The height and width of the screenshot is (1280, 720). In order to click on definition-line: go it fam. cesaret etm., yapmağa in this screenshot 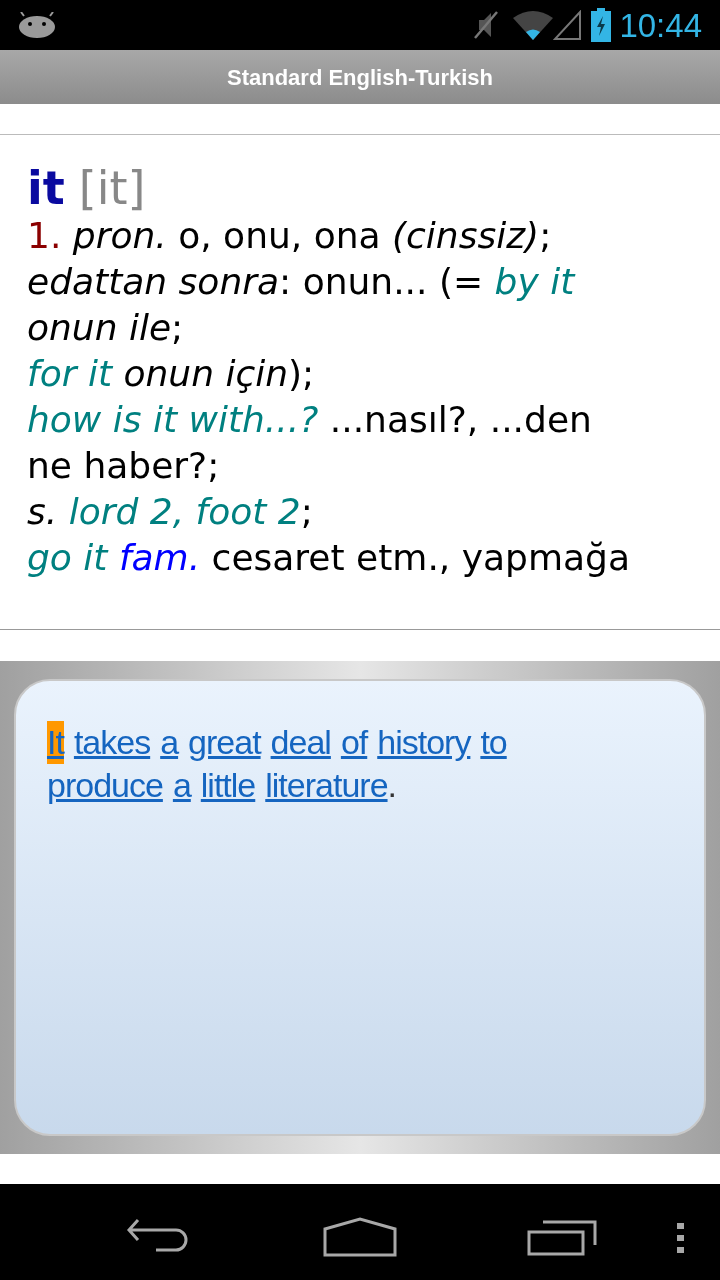, I will do `click(329, 558)`.